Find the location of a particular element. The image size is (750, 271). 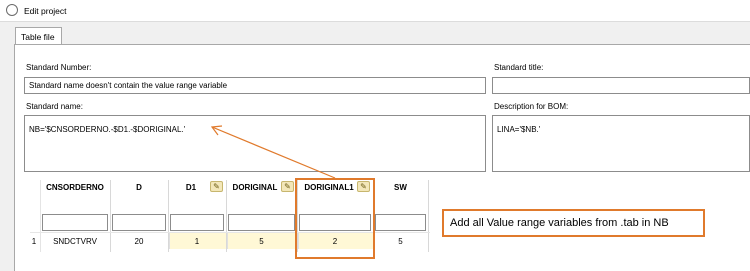

column-header-doriginal: DORIGINAL is located at coordinates (255, 187).